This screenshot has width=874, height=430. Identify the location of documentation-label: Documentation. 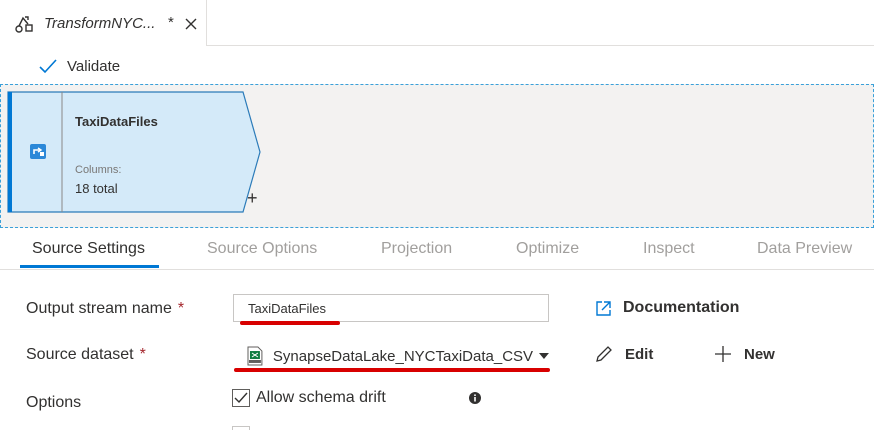
(681, 307).